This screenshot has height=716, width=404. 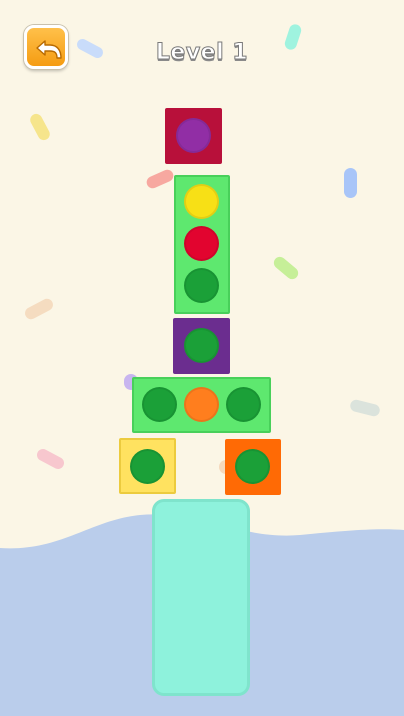 I want to click on orange-dot, so click(x=201, y=404).